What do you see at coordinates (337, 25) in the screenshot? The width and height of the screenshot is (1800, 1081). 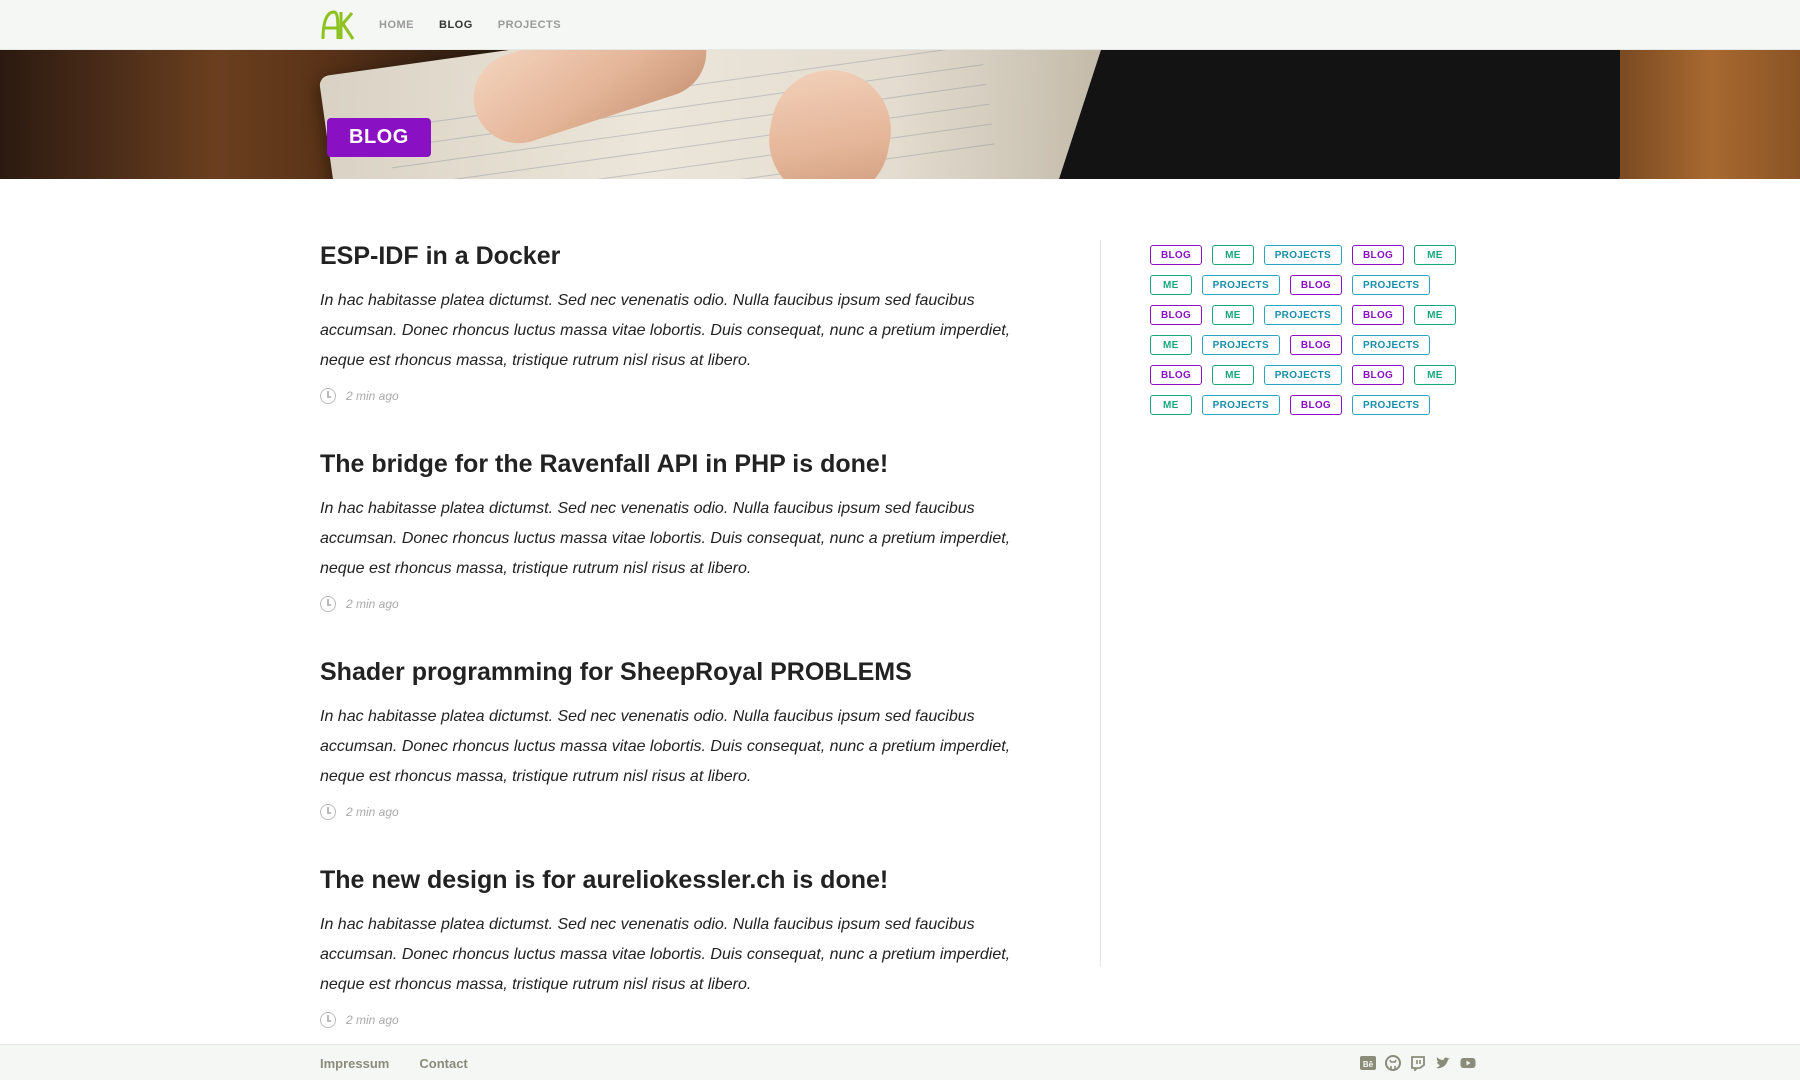 I see `logo-icon` at bounding box center [337, 25].